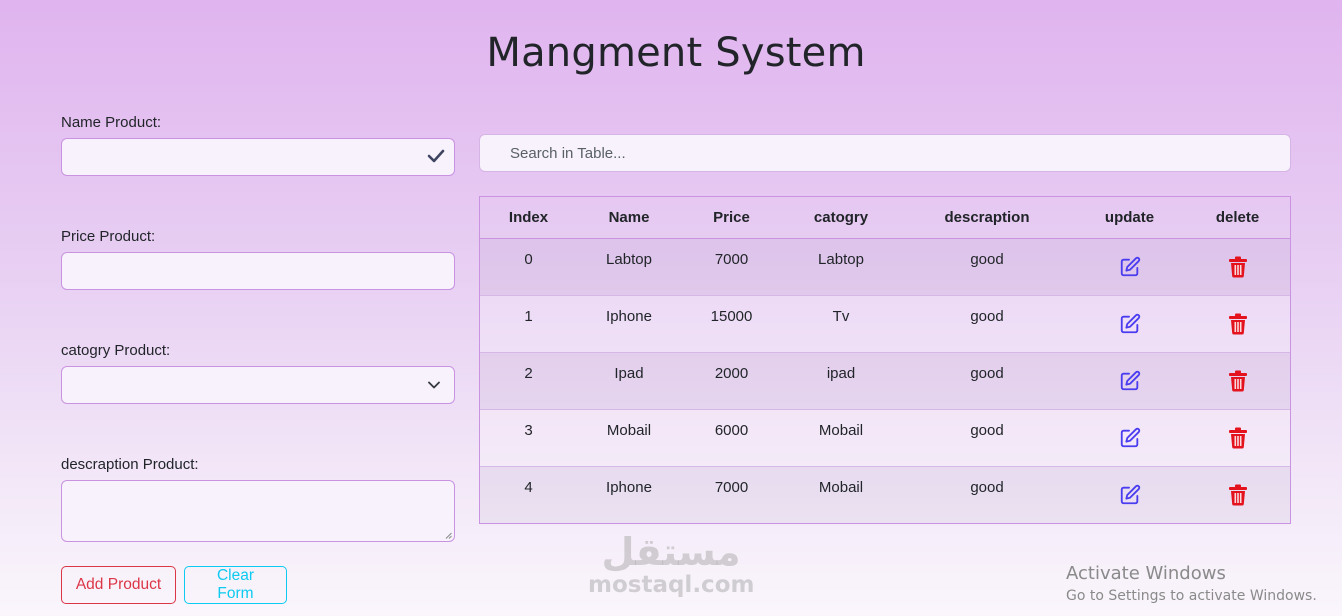 Image resolution: width=1342 pixels, height=616 pixels. I want to click on description-textarea, so click(258, 511).